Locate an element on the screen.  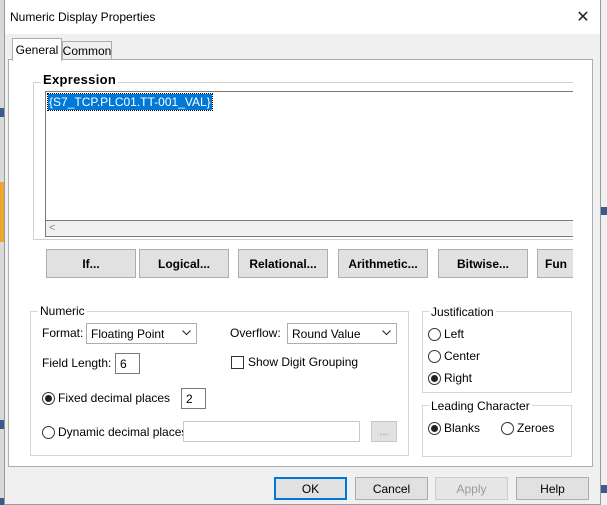
justify-right-label: Right is located at coordinates (458, 378).